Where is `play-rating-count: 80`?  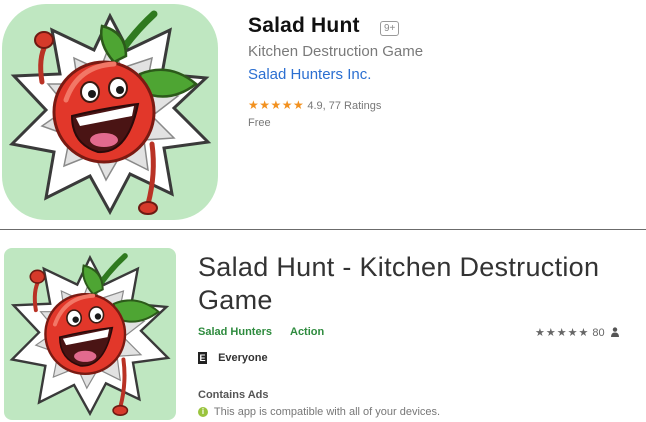
play-rating-count: 80 is located at coordinates (598, 333).